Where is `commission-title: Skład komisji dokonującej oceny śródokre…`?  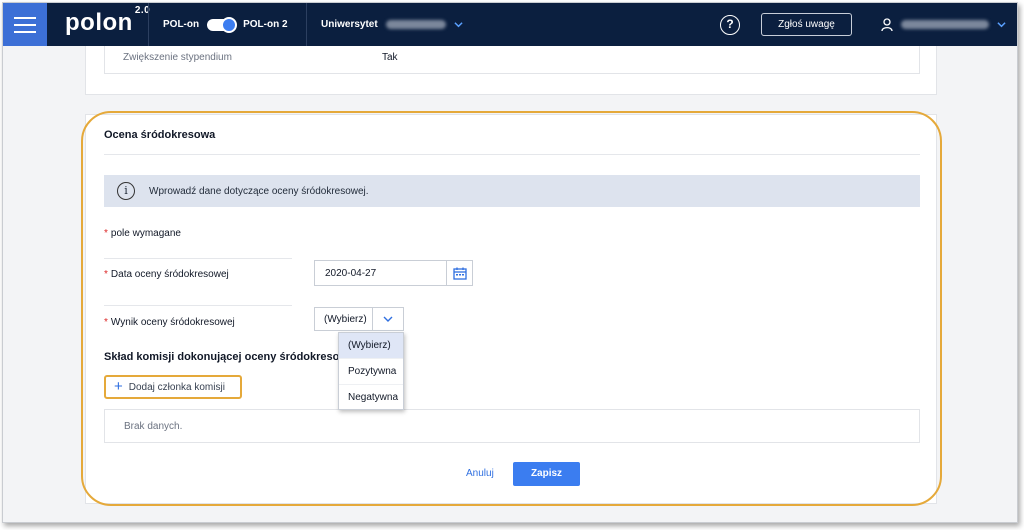
commission-title: Skład komisji dokonującej oceny śródokre… is located at coordinates (231, 357).